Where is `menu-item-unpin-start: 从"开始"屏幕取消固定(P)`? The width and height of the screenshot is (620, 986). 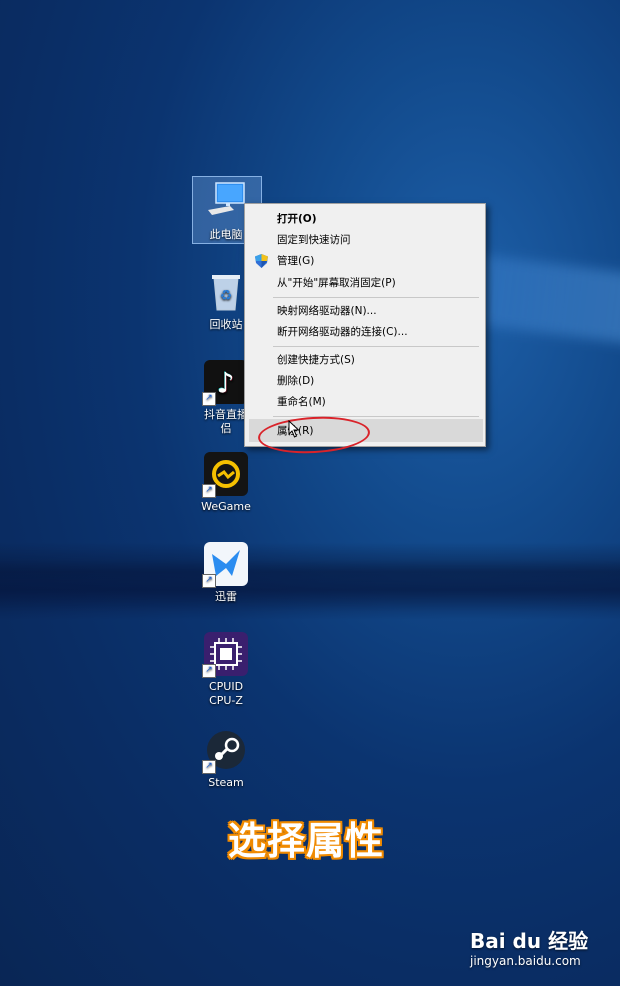 menu-item-unpin-start: 从"开始"屏幕取消固定(P) is located at coordinates (336, 283).